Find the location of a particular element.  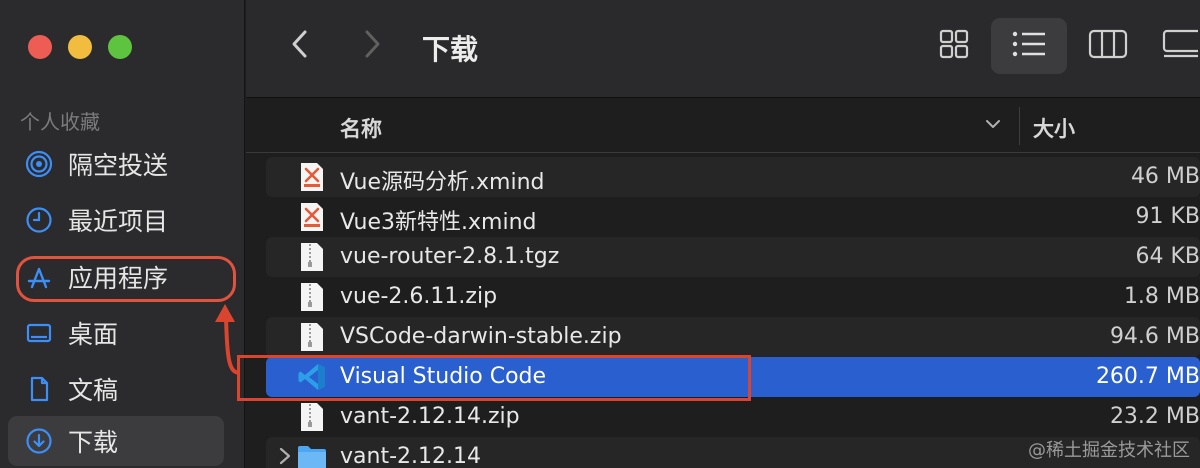

airdrop-icon is located at coordinates (39, 164).